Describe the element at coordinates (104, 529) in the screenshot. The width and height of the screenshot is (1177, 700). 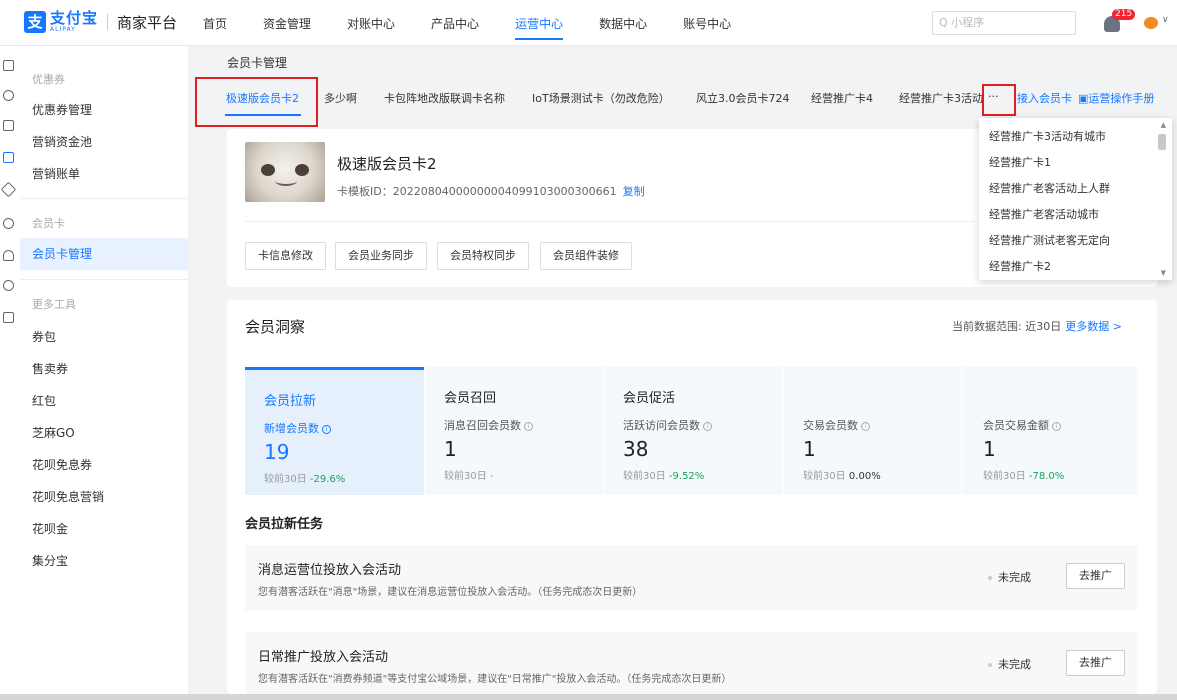
I see `sidebar-item-huabei-gold: 花呗金` at that location.